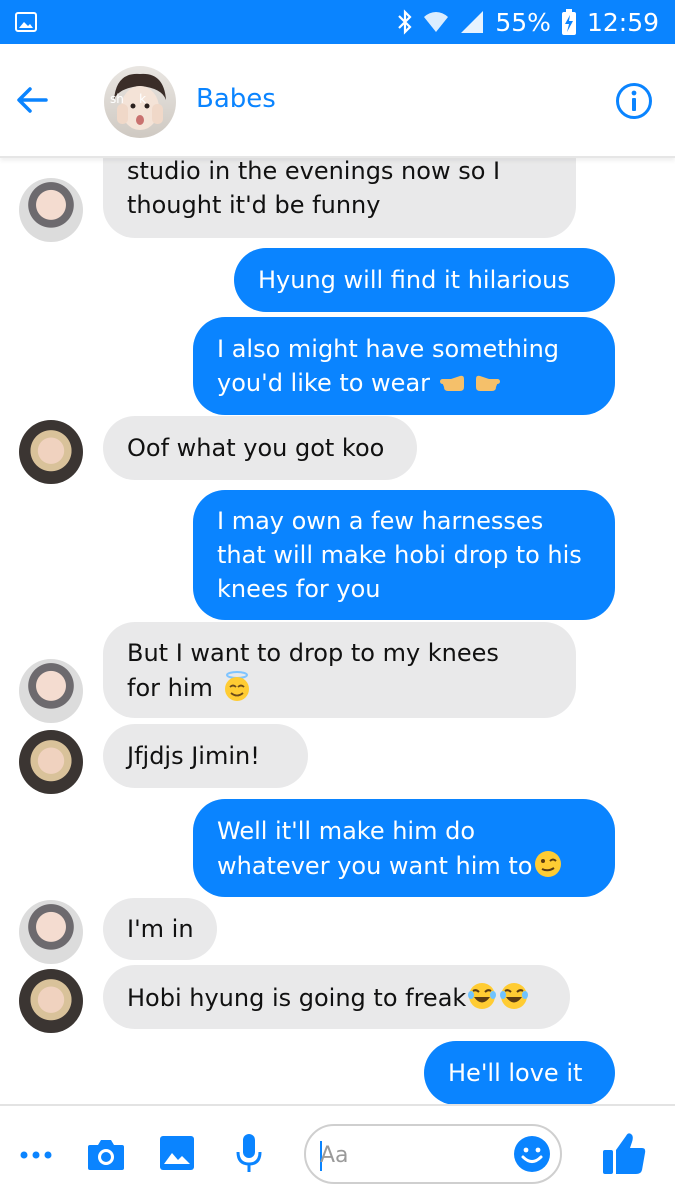  What do you see at coordinates (523, 22) in the screenshot?
I see `battery-percent: 55%` at bounding box center [523, 22].